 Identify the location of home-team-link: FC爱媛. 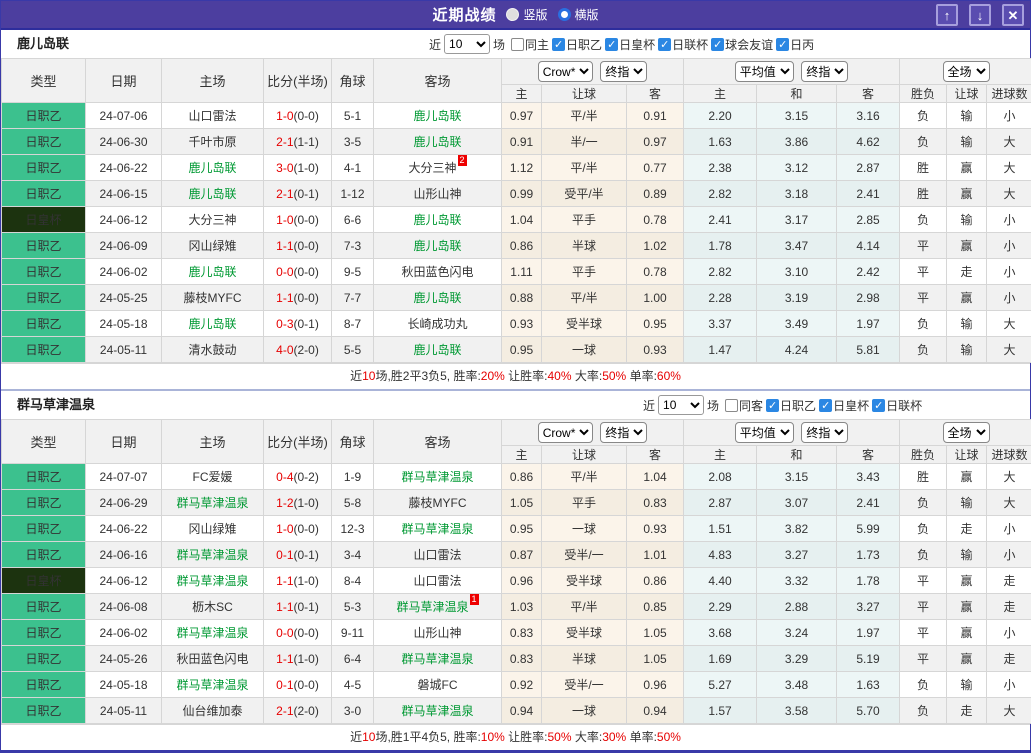
(213, 477).